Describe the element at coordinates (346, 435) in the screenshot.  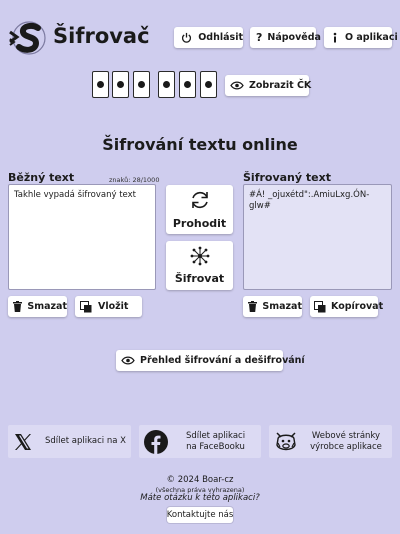
I see `web-line-1: Webové stránky` at that location.